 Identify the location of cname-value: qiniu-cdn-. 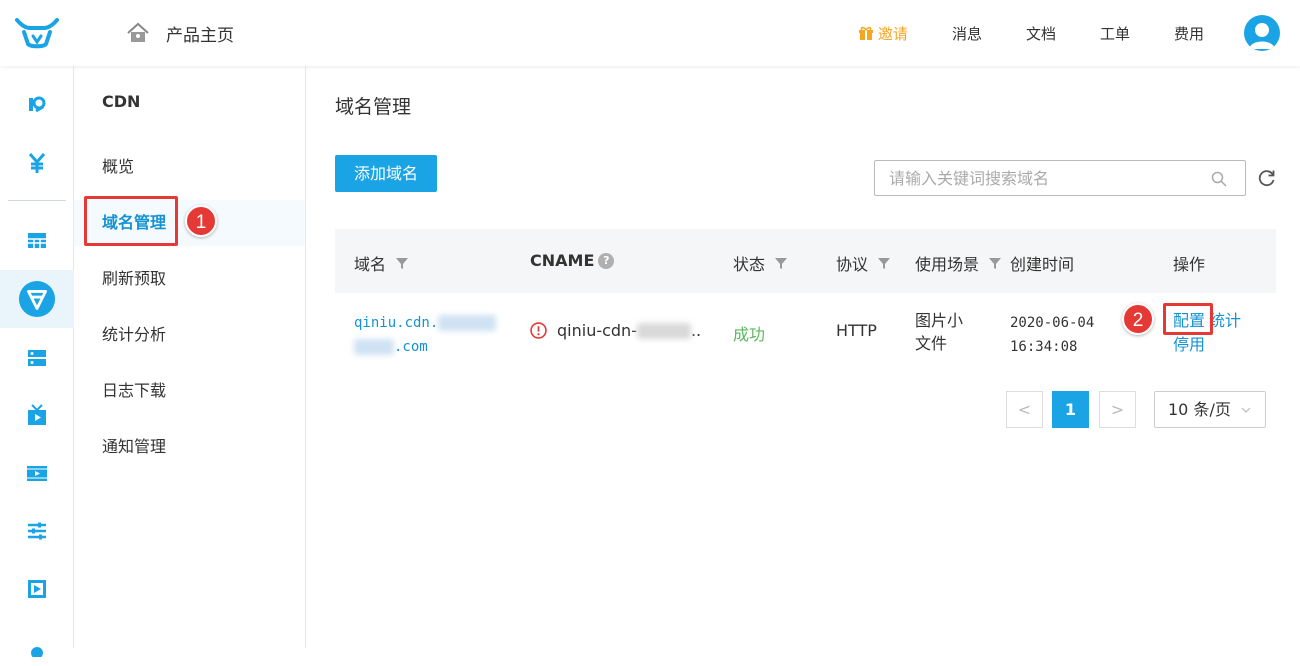
(597, 330).